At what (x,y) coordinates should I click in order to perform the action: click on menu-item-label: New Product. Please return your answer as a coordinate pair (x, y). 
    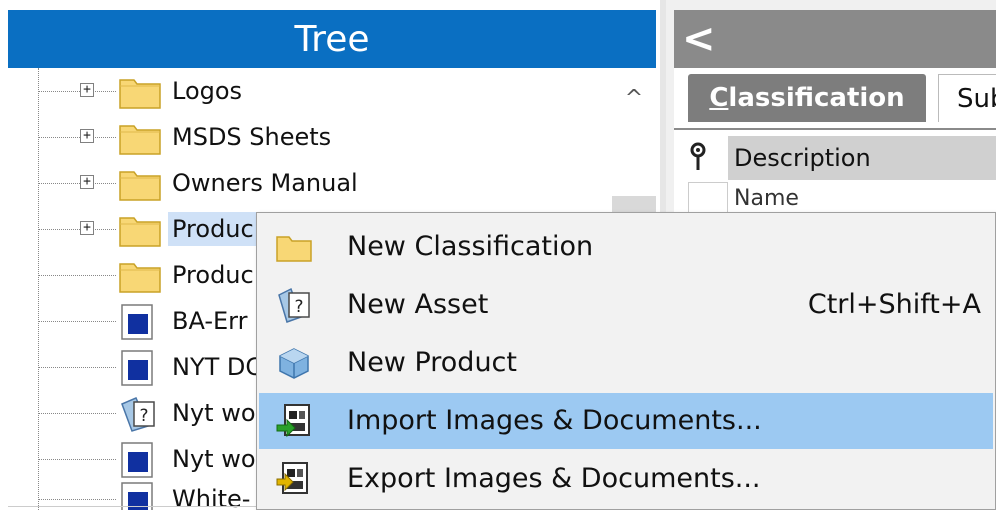
    Looking at the image, I should click on (432, 362).